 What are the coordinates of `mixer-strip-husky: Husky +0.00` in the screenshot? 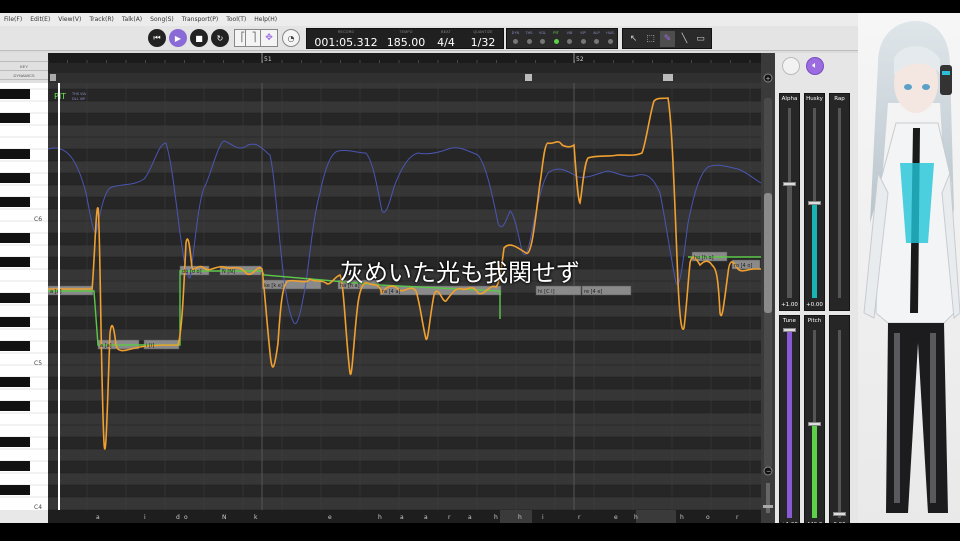 It's located at (814, 202).